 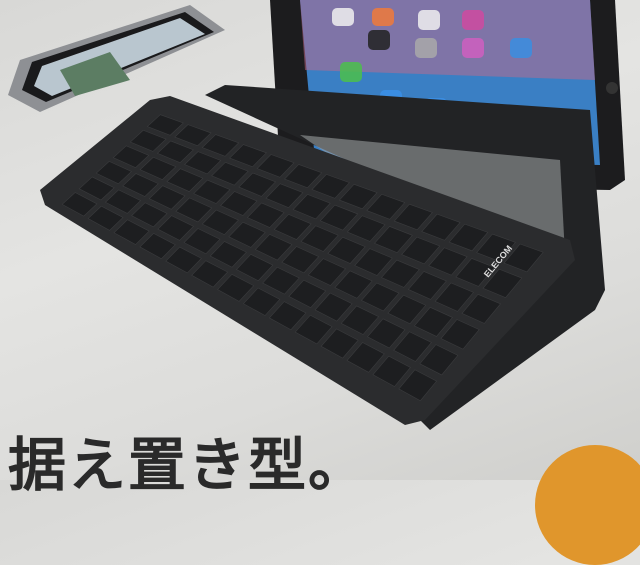 What do you see at coordinates (116, 58) in the screenshot?
I see `smartphone` at bounding box center [116, 58].